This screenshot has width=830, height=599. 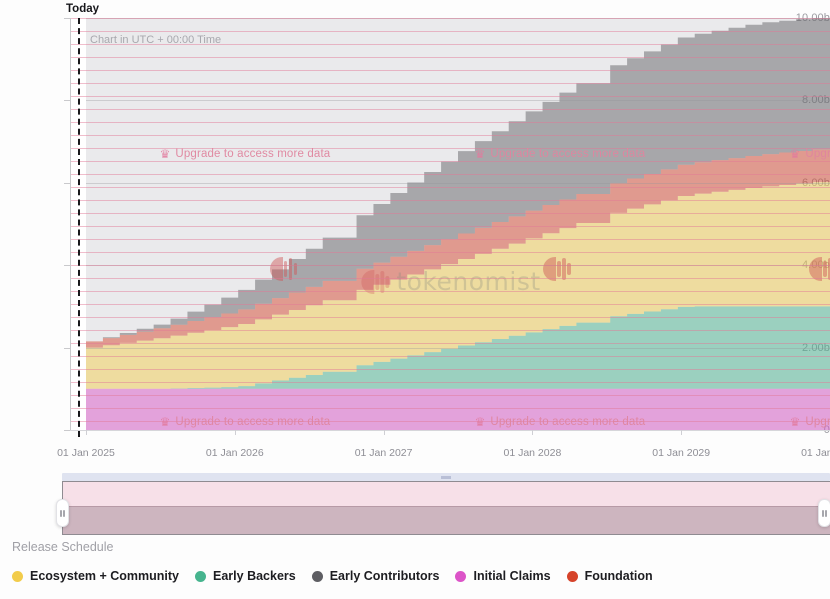 What do you see at coordinates (618, 576) in the screenshot?
I see `legend-item-label: Foundation` at bounding box center [618, 576].